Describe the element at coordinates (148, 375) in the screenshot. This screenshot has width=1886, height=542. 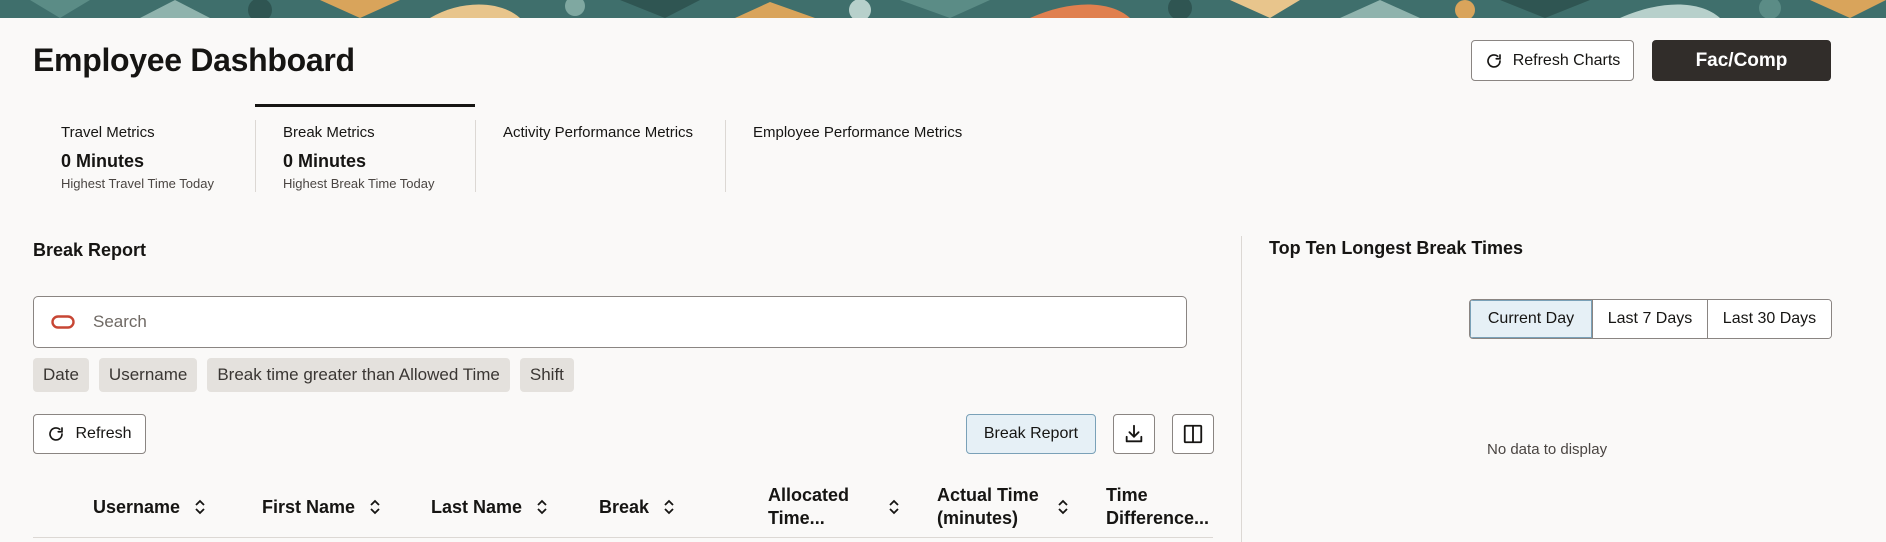
I see `filter-chip-username: Username` at that location.